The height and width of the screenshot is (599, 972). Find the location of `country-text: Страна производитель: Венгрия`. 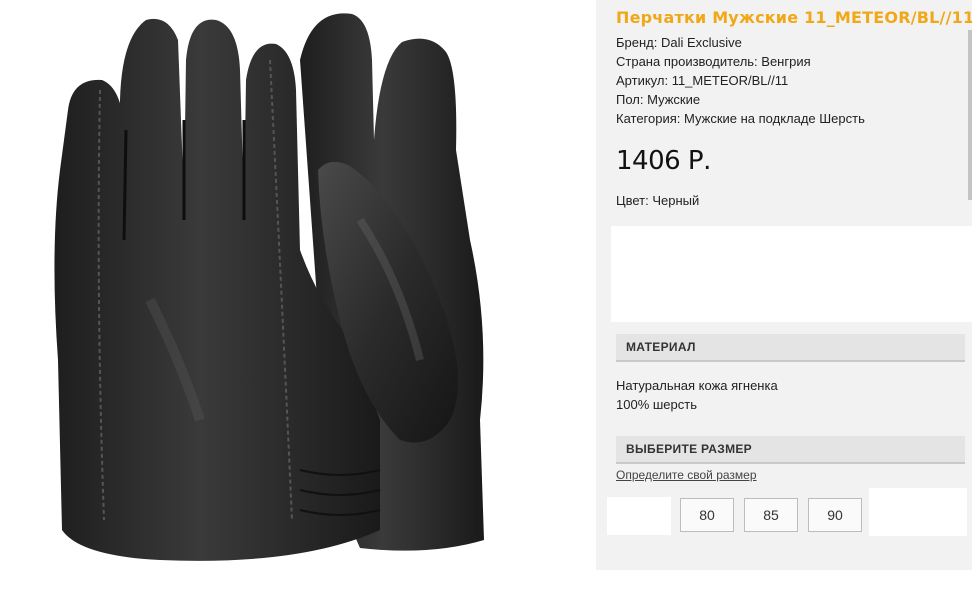

country-text: Страна производитель: Венгрия is located at coordinates (713, 61).